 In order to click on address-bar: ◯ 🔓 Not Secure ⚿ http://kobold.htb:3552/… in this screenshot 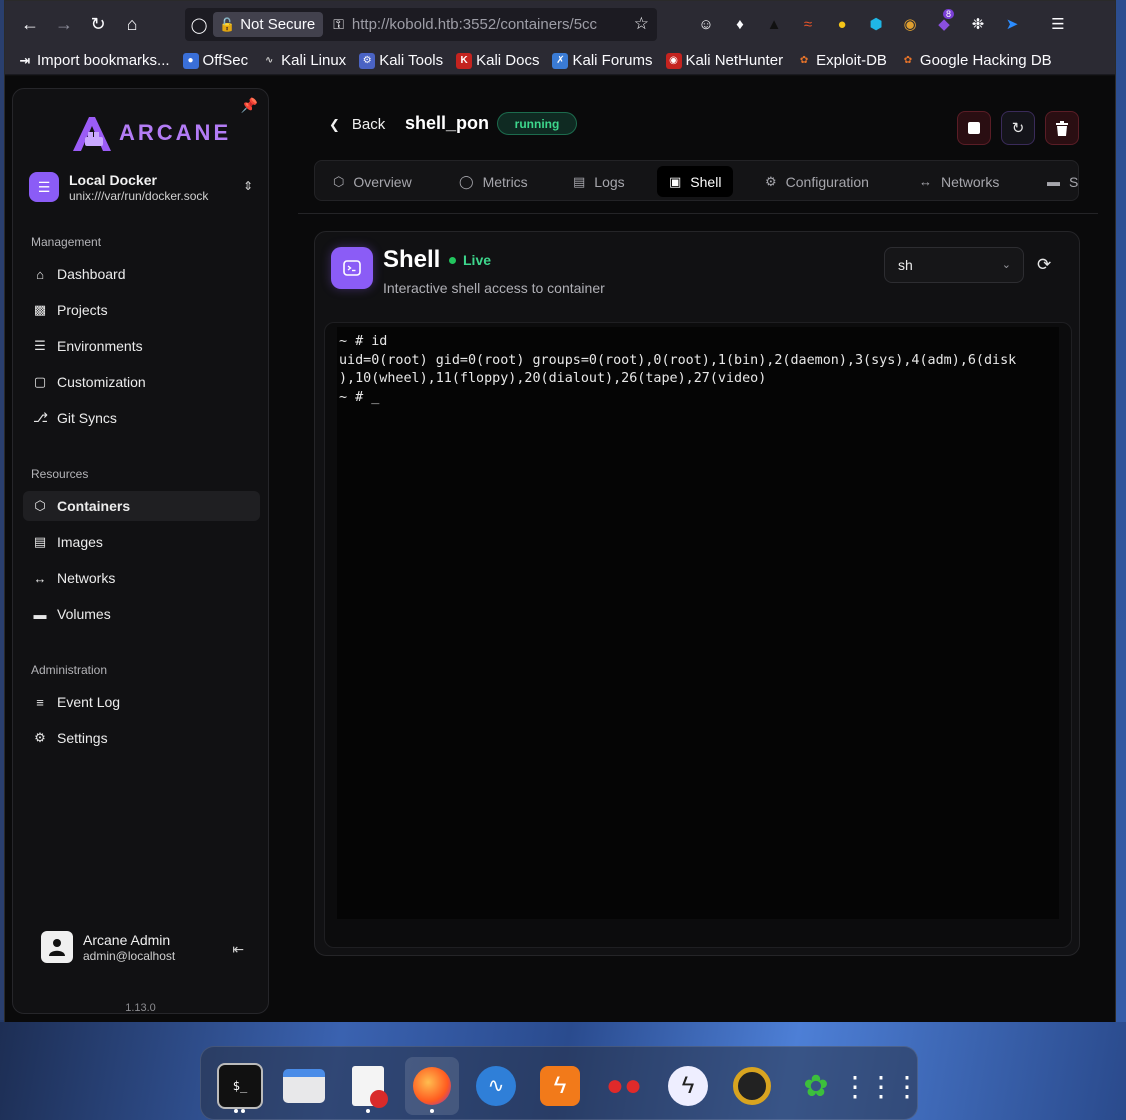, I will do `click(421, 24)`.